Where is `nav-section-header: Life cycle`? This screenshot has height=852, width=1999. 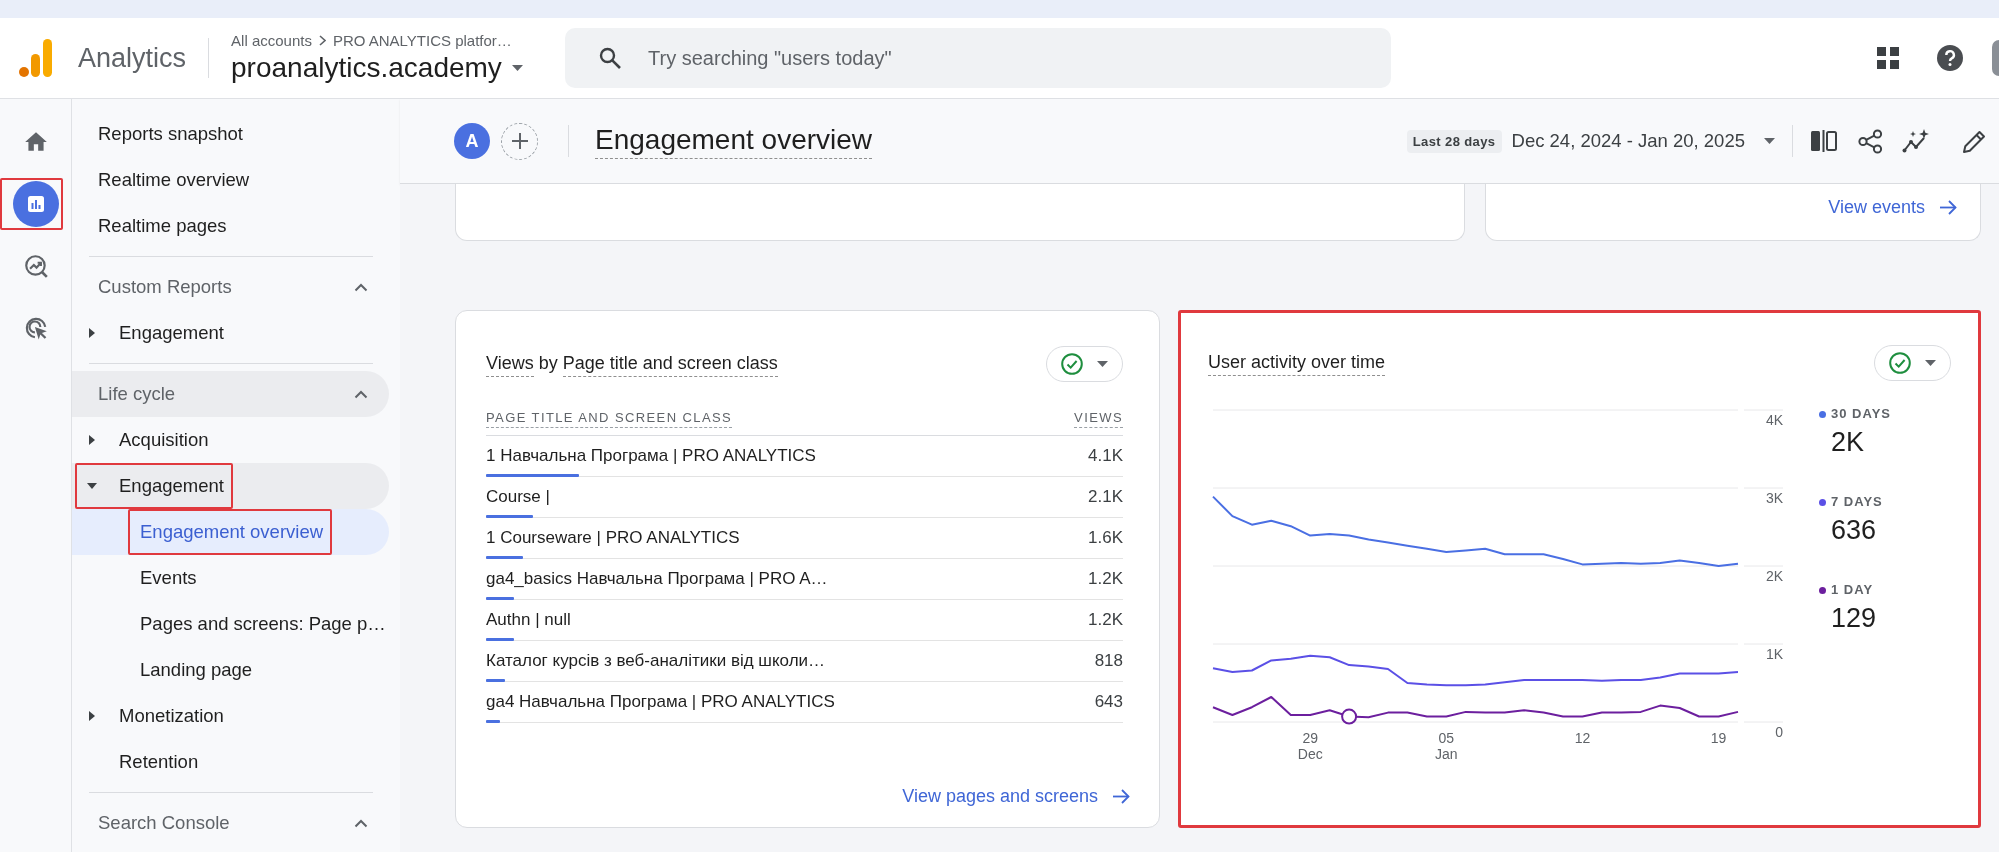
nav-section-header: Life cycle is located at coordinates (230, 394).